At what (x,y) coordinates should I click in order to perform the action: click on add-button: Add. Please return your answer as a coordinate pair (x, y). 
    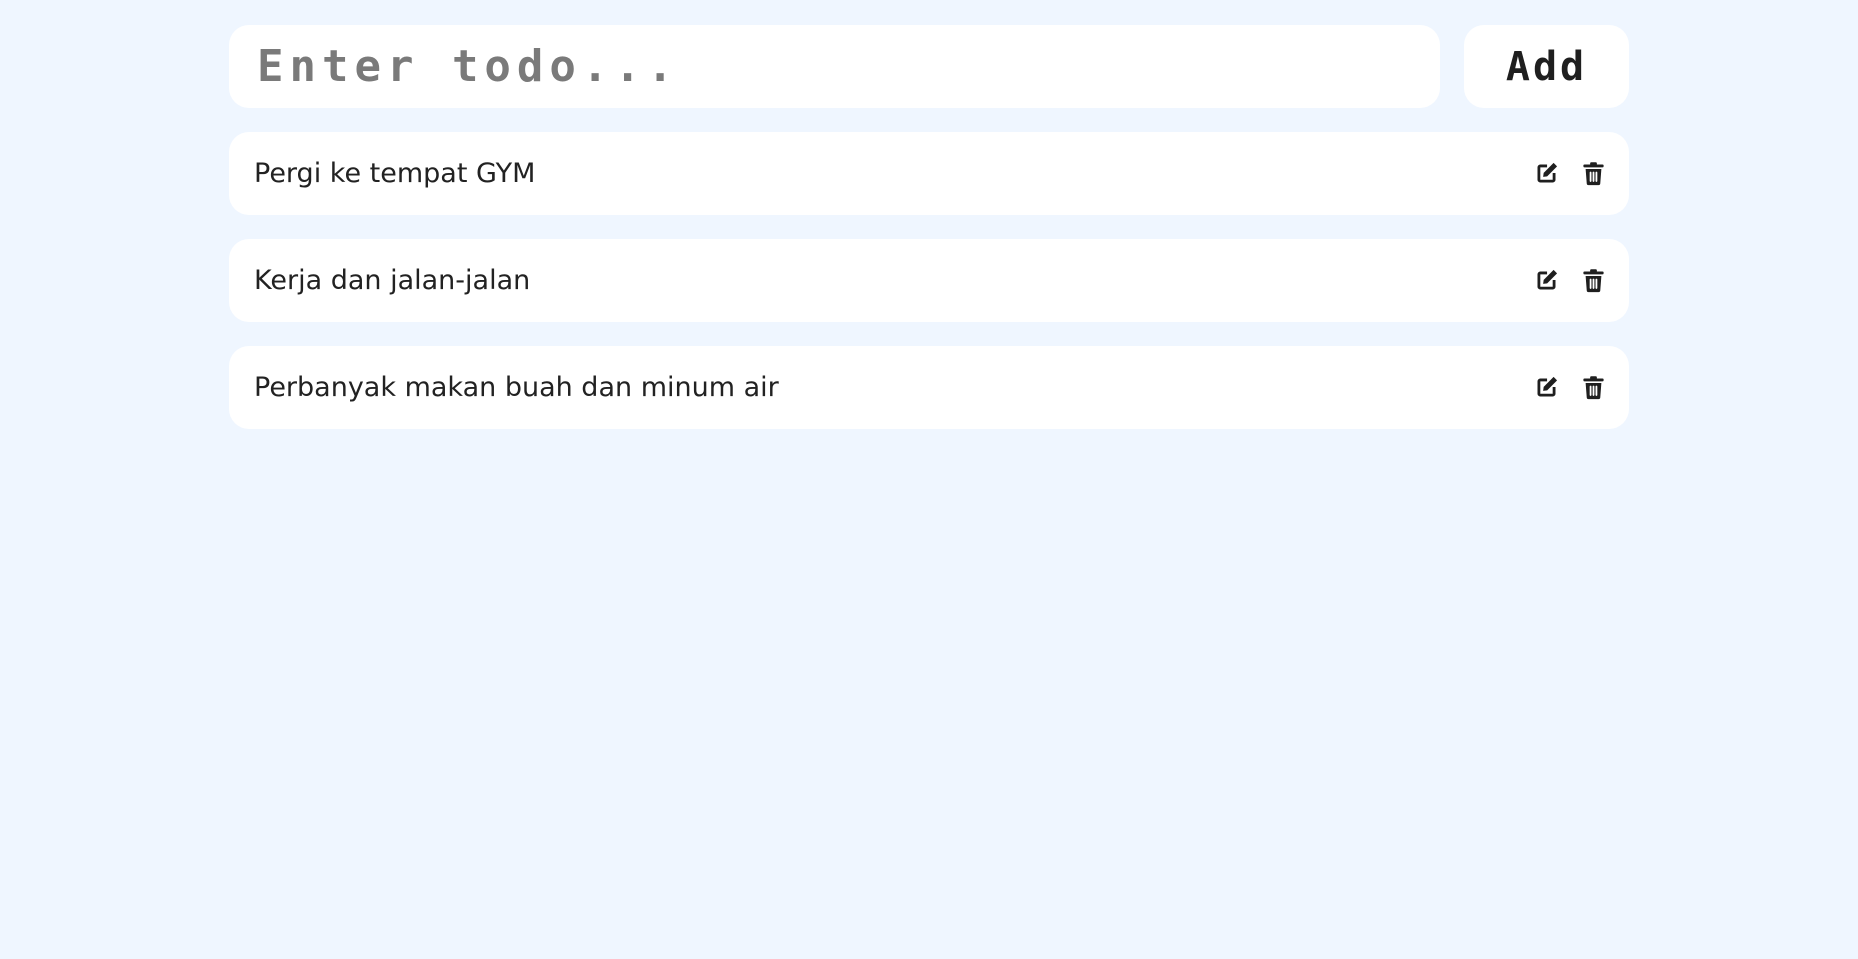
    Looking at the image, I should click on (1546, 66).